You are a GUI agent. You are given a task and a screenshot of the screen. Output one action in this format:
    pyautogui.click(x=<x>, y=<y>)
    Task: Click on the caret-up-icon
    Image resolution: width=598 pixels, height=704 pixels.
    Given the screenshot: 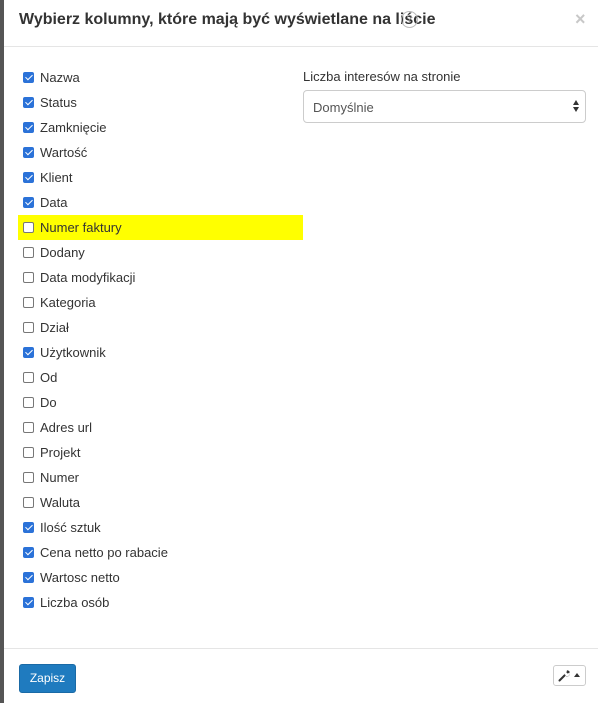 What is the action you would take?
    pyautogui.click(x=577, y=675)
    